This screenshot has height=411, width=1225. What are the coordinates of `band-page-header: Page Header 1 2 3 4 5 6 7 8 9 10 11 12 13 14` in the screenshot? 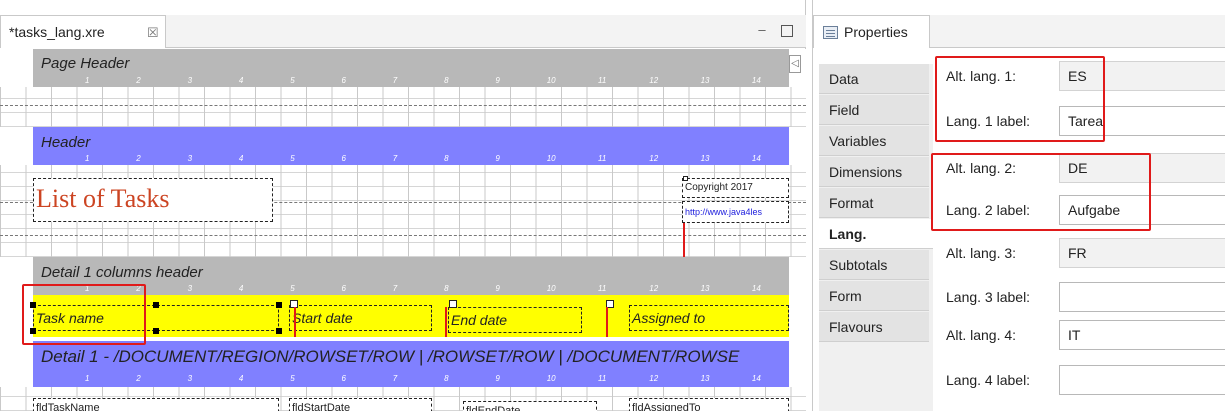 It's located at (411, 68).